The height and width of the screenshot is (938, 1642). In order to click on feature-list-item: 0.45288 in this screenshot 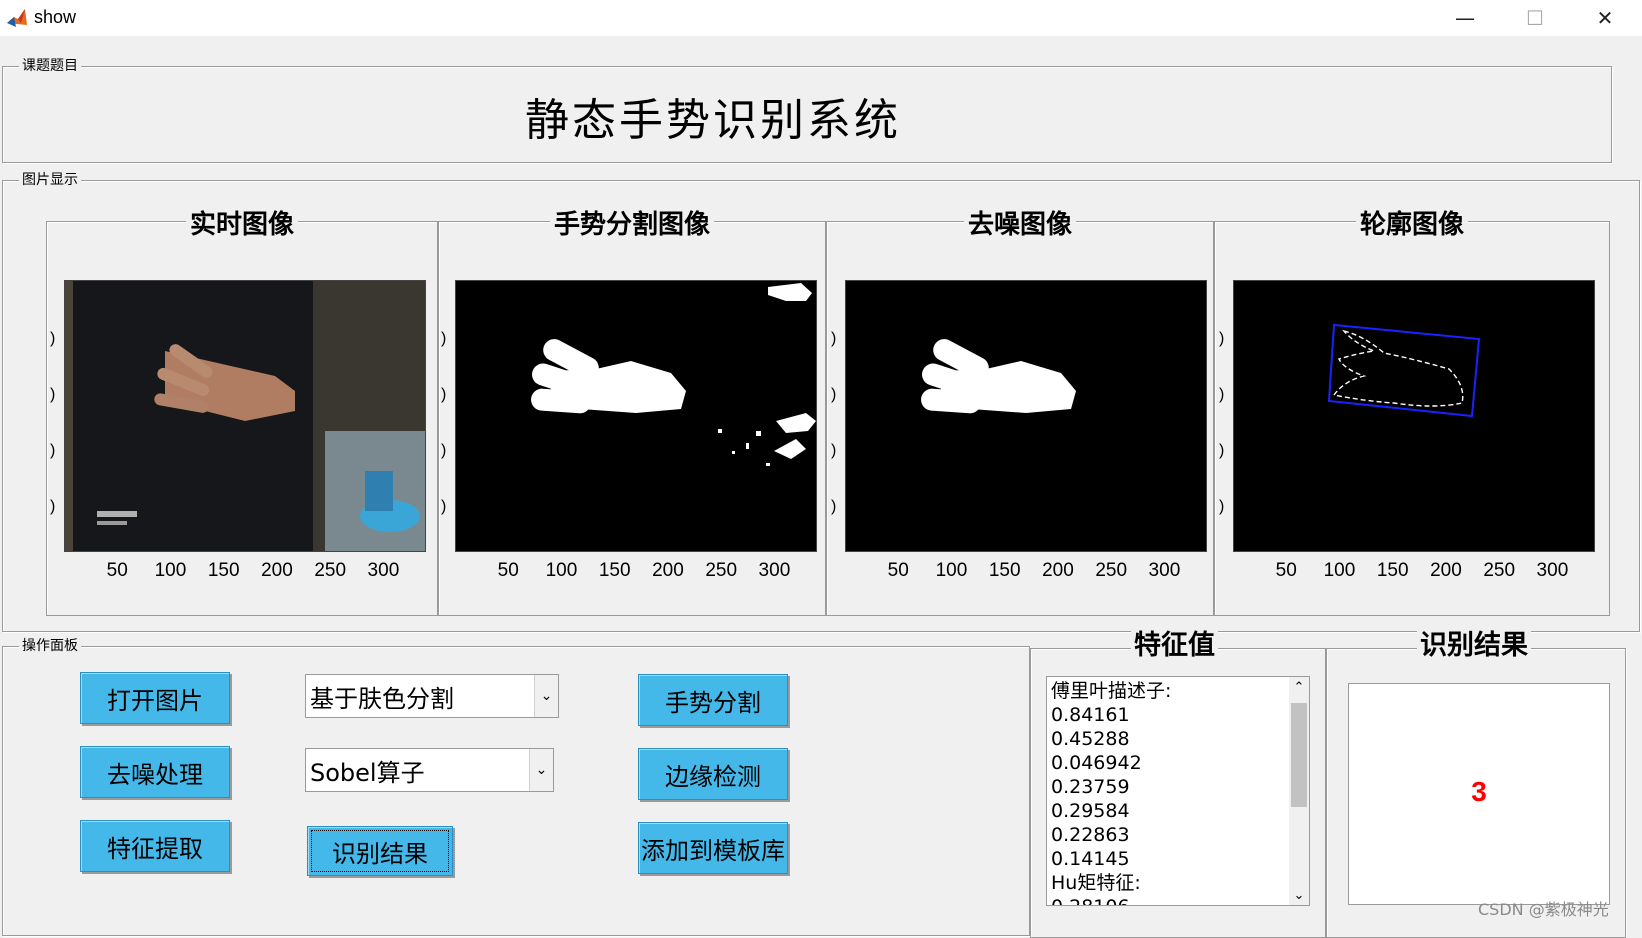, I will do `click(1090, 739)`.